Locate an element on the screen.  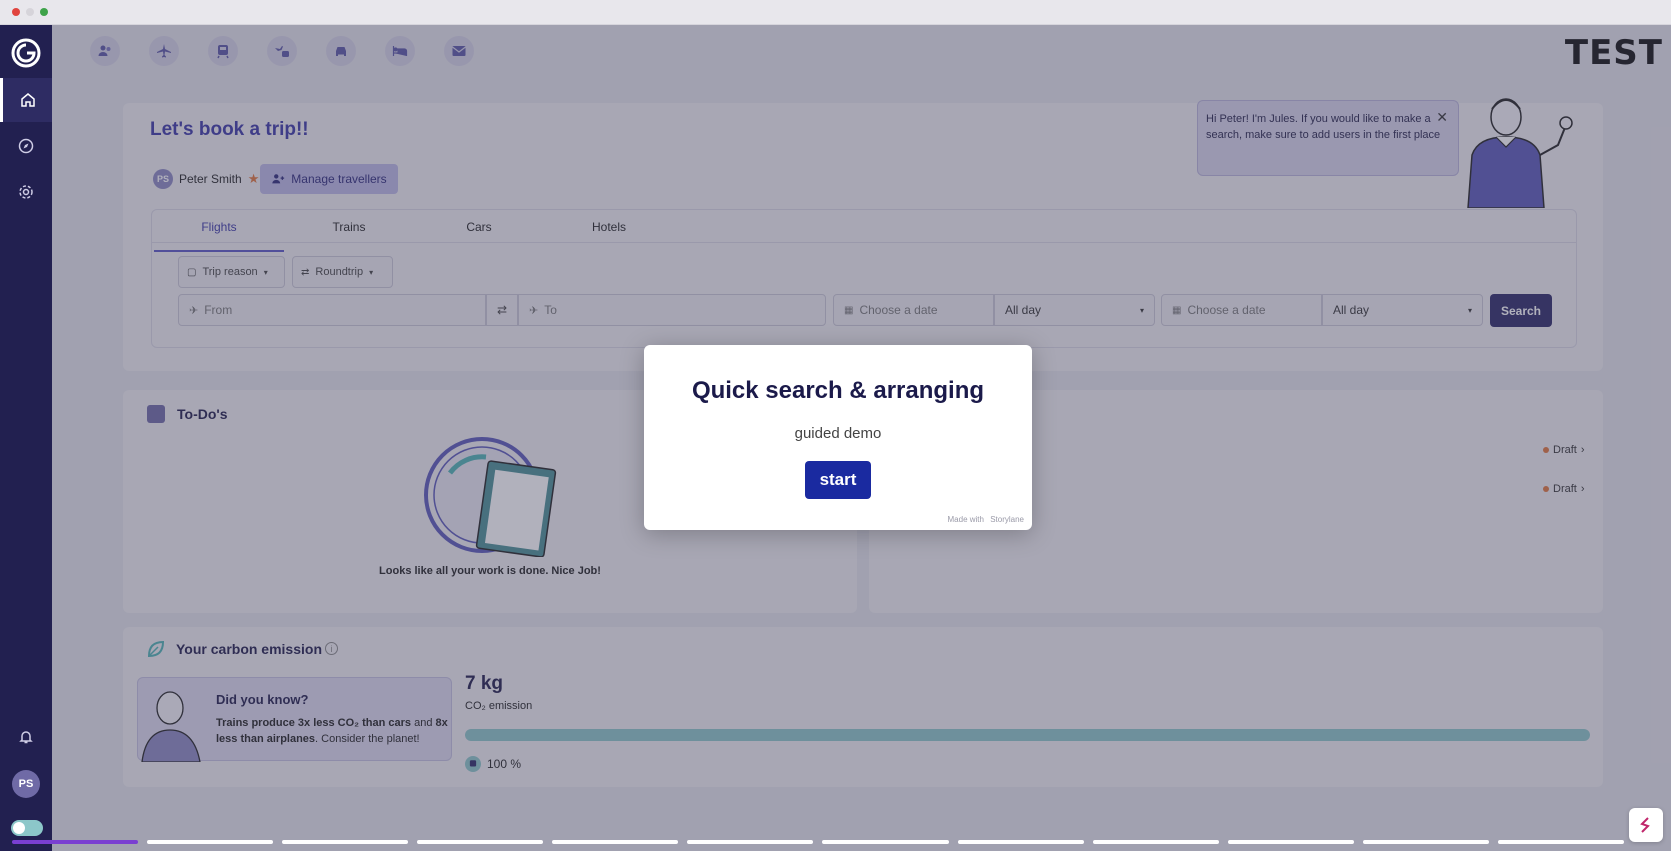
sidebar: PS is located at coordinates (26, 438).